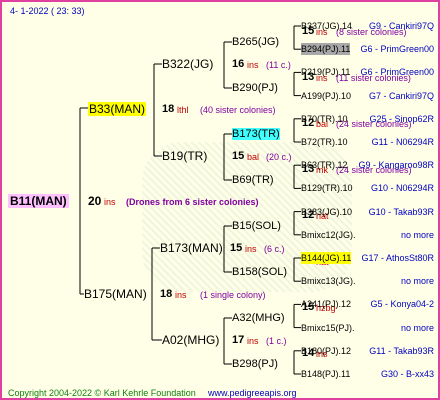 The height and width of the screenshot is (400, 440). I want to click on gen2-2-name: B173(MAN), so click(191, 248).